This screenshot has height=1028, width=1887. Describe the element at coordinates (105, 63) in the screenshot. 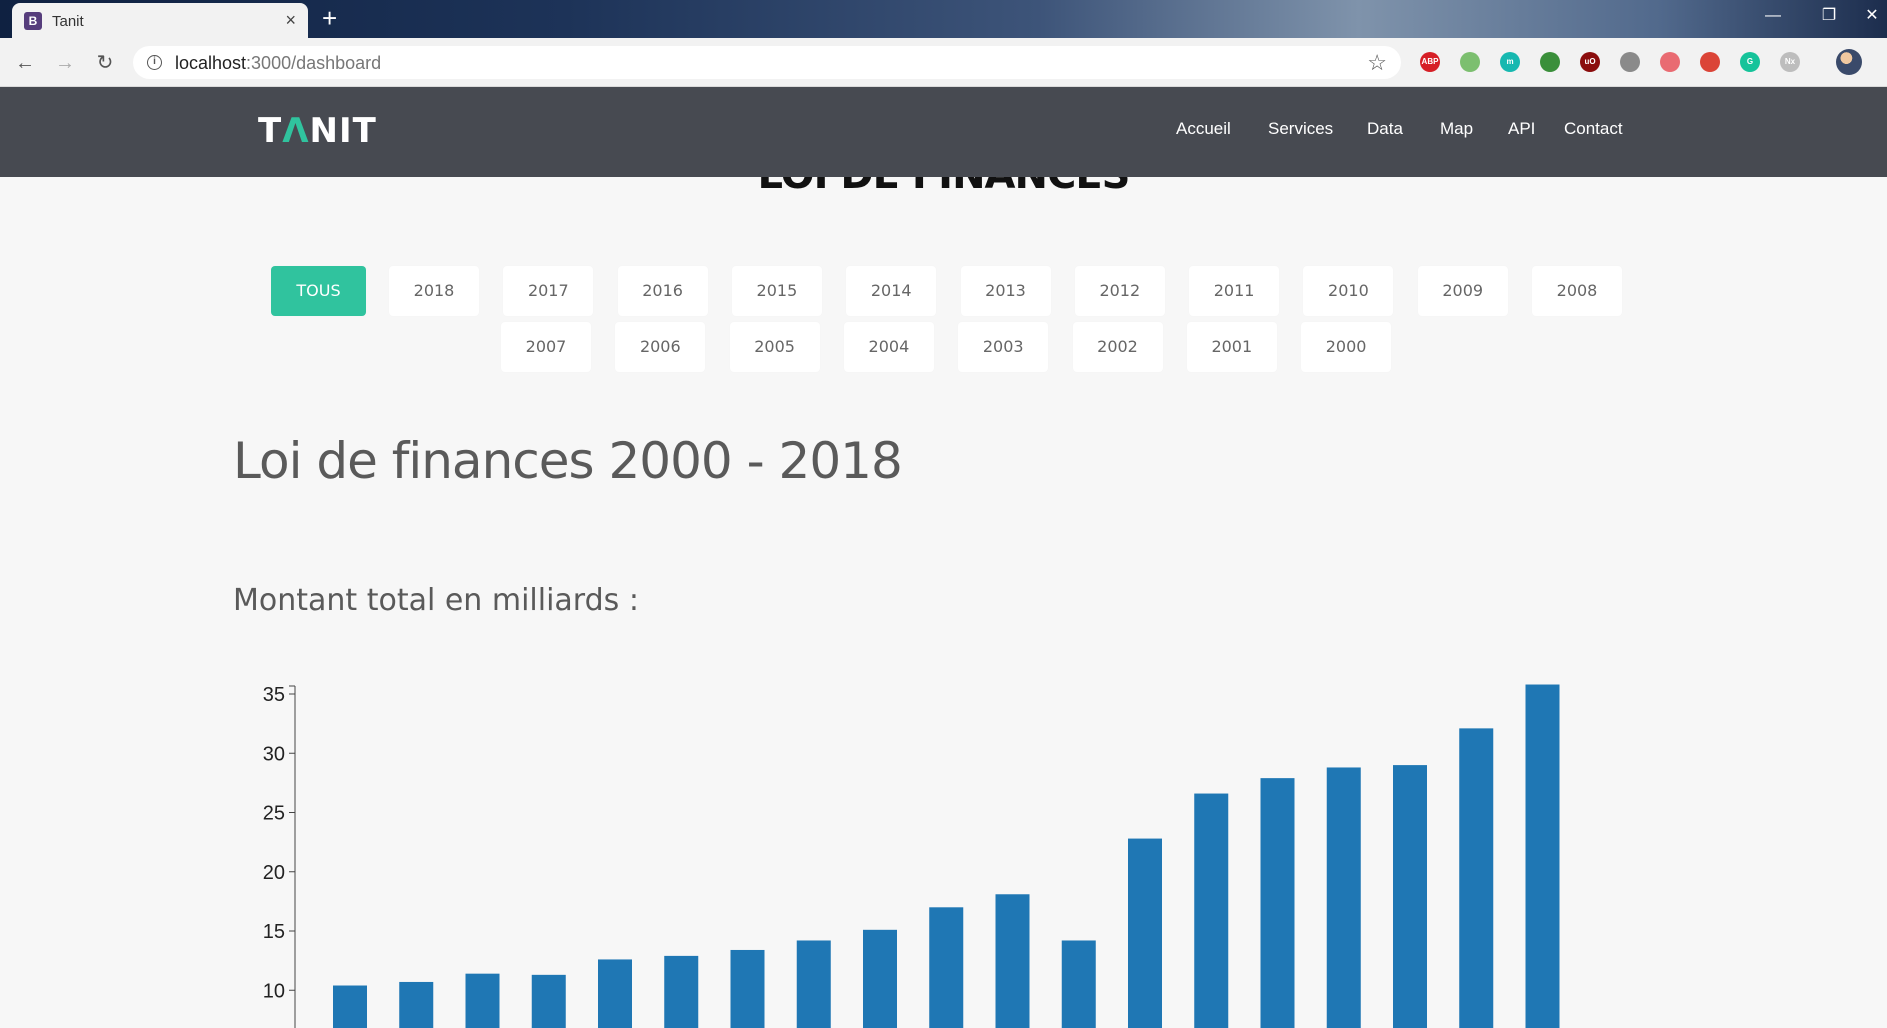

I see `reload-icon: ↻` at that location.